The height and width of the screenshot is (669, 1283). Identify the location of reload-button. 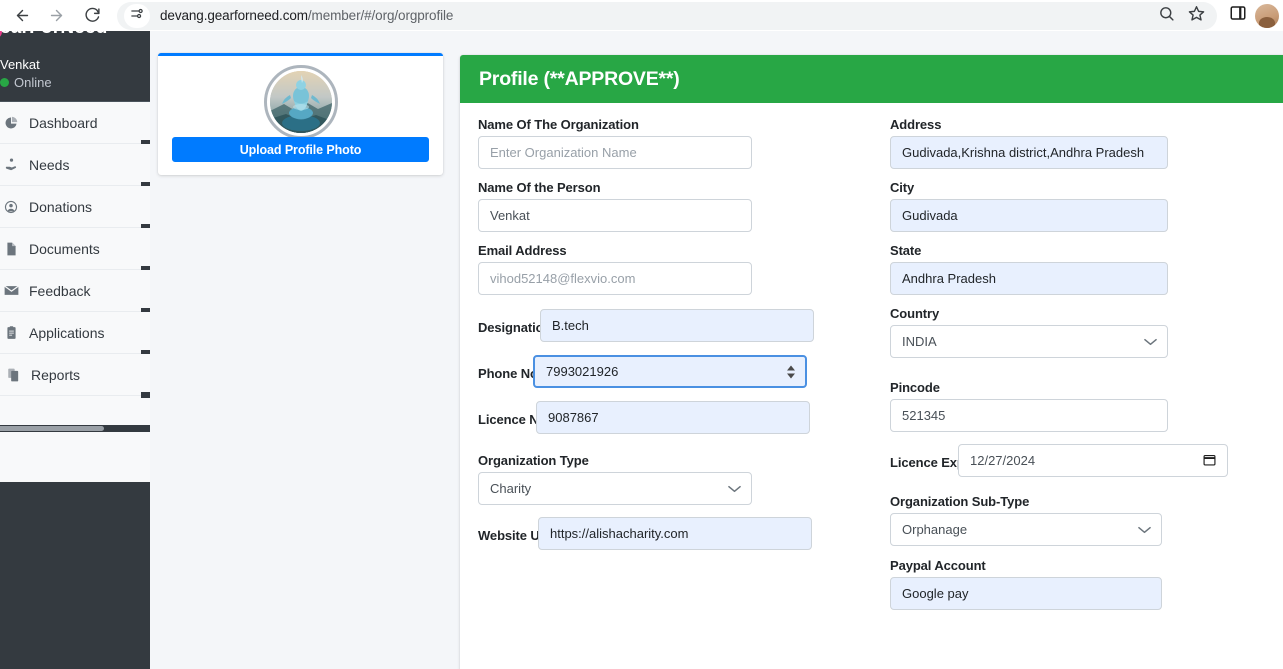
(92, 16).